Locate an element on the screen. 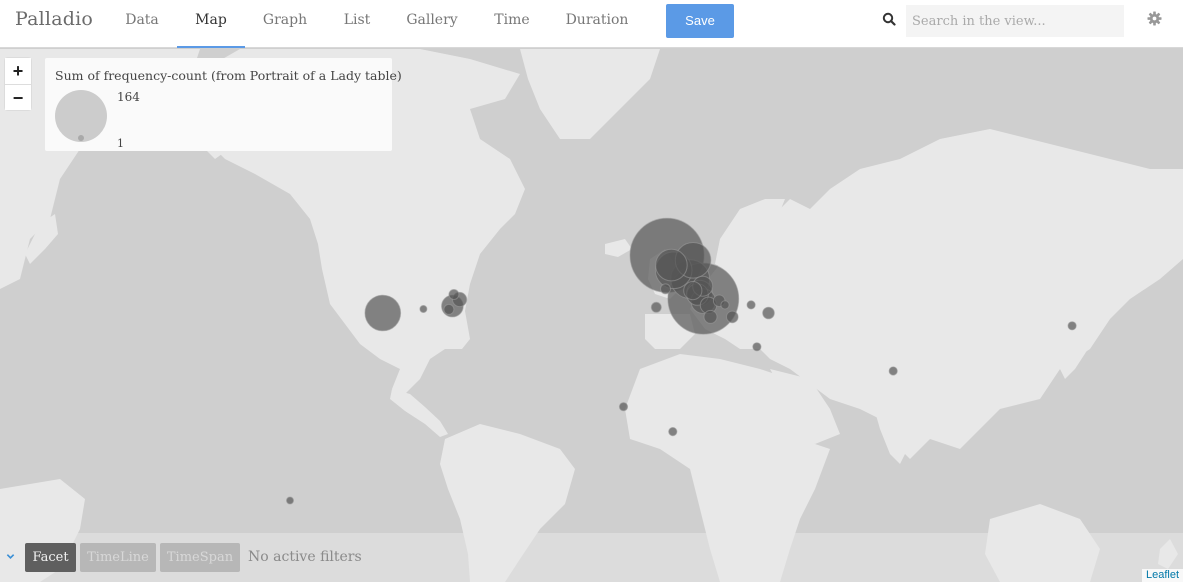 The width and height of the screenshot is (1183, 582). facet-filter-button: Facet is located at coordinates (50, 557).